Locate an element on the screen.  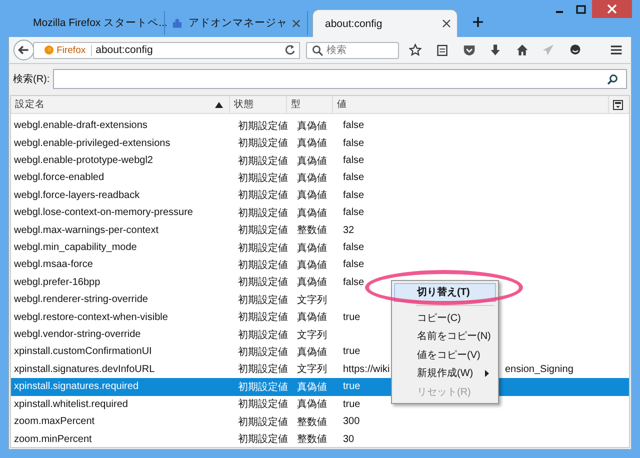
browser-tab: about:config is located at coordinates (385, 23).